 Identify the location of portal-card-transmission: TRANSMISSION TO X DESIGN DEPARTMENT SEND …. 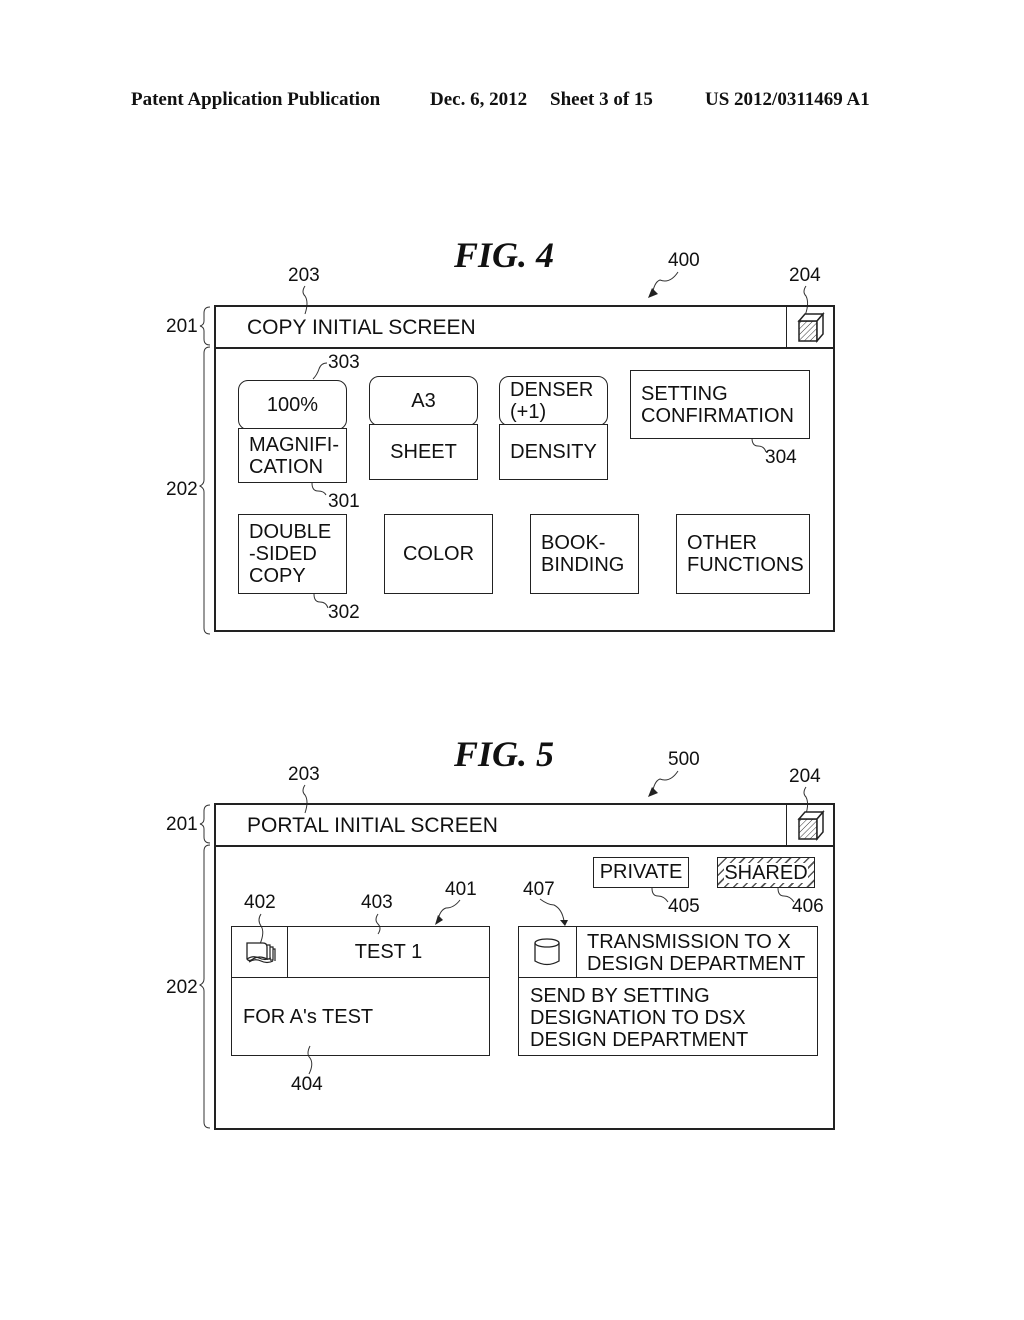
(668, 991).